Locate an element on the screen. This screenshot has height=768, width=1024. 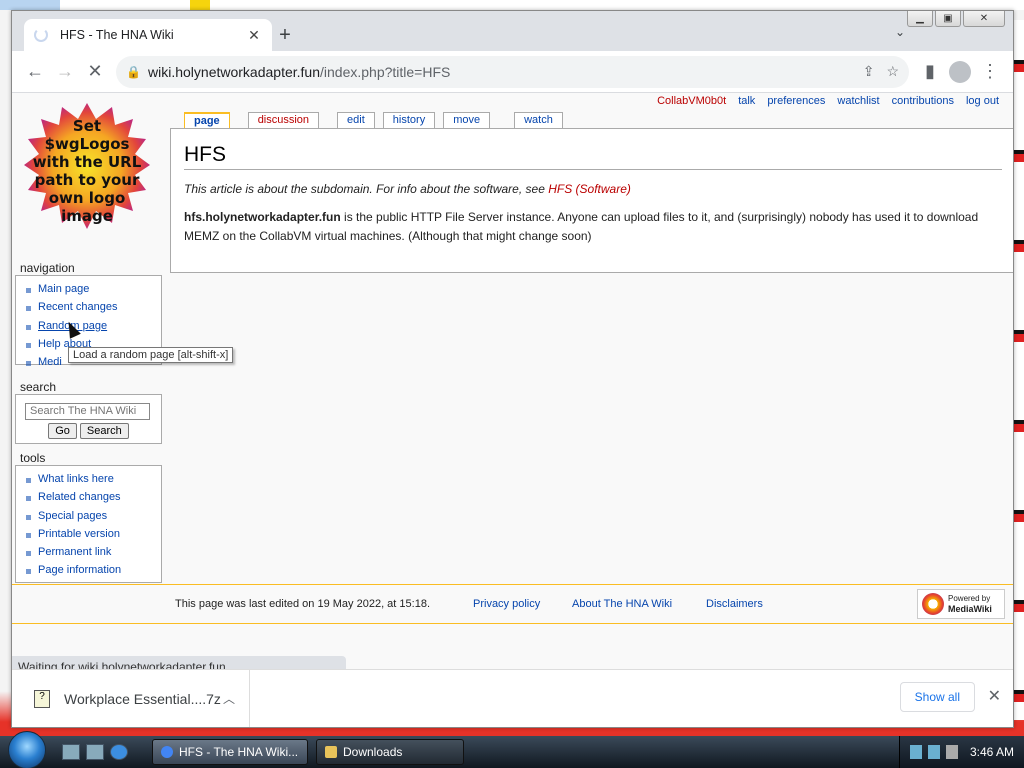
window-controls: ▁ ▣ ✕ is located at coordinates (956, 19).